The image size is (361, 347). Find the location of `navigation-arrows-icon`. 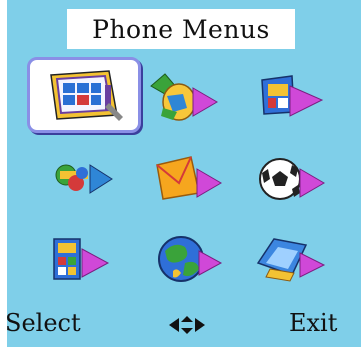

navigation-arrows-icon is located at coordinates (187, 325).